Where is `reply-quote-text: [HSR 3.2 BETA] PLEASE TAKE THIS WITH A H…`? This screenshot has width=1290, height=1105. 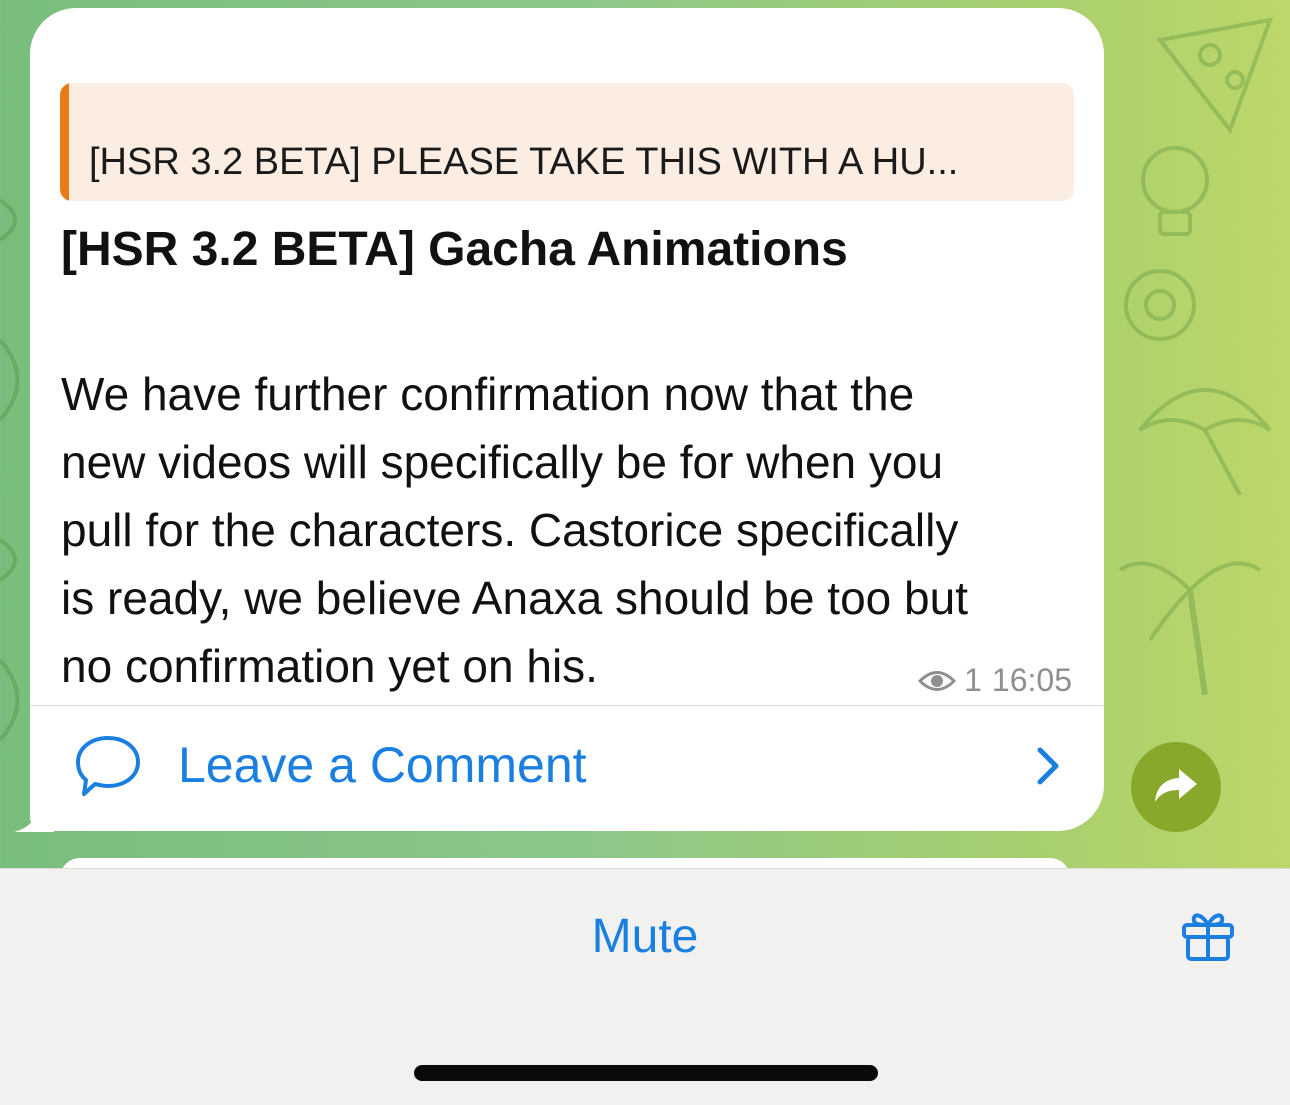 reply-quote-text: [HSR 3.2 BETA] PLEASE TAKE THIS WITH A H… is located at coordinates (524, 162).